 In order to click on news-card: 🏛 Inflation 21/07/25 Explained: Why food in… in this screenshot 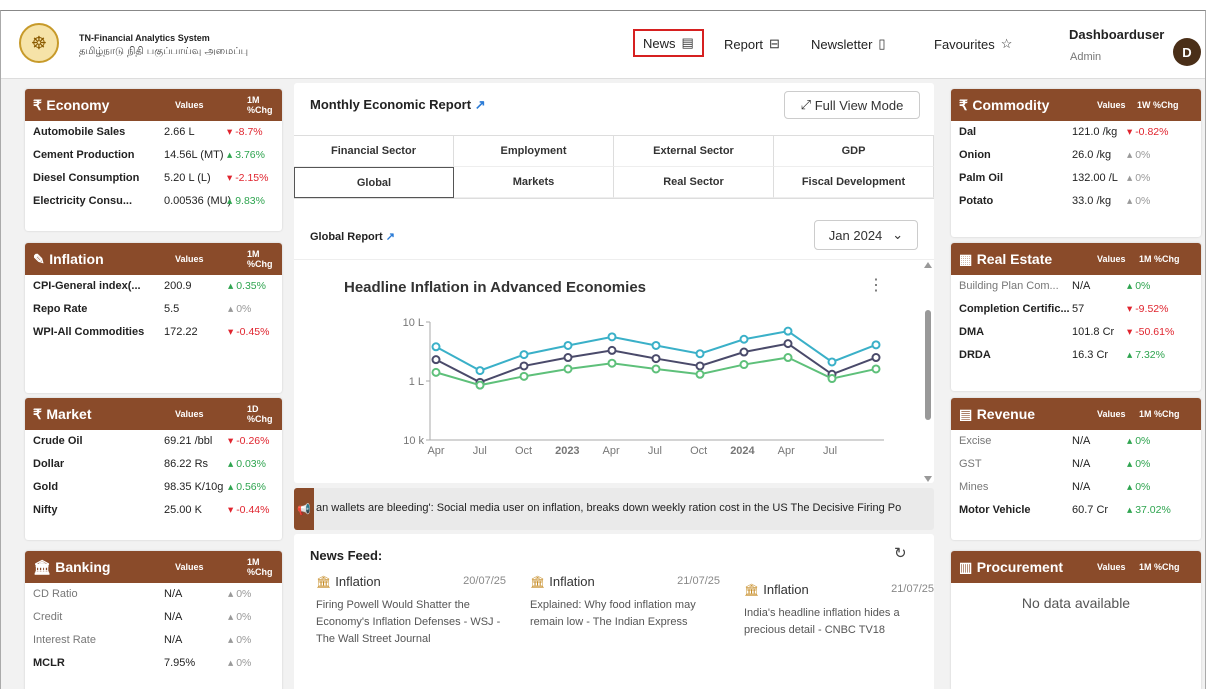, I will do `click(625, 602)`.